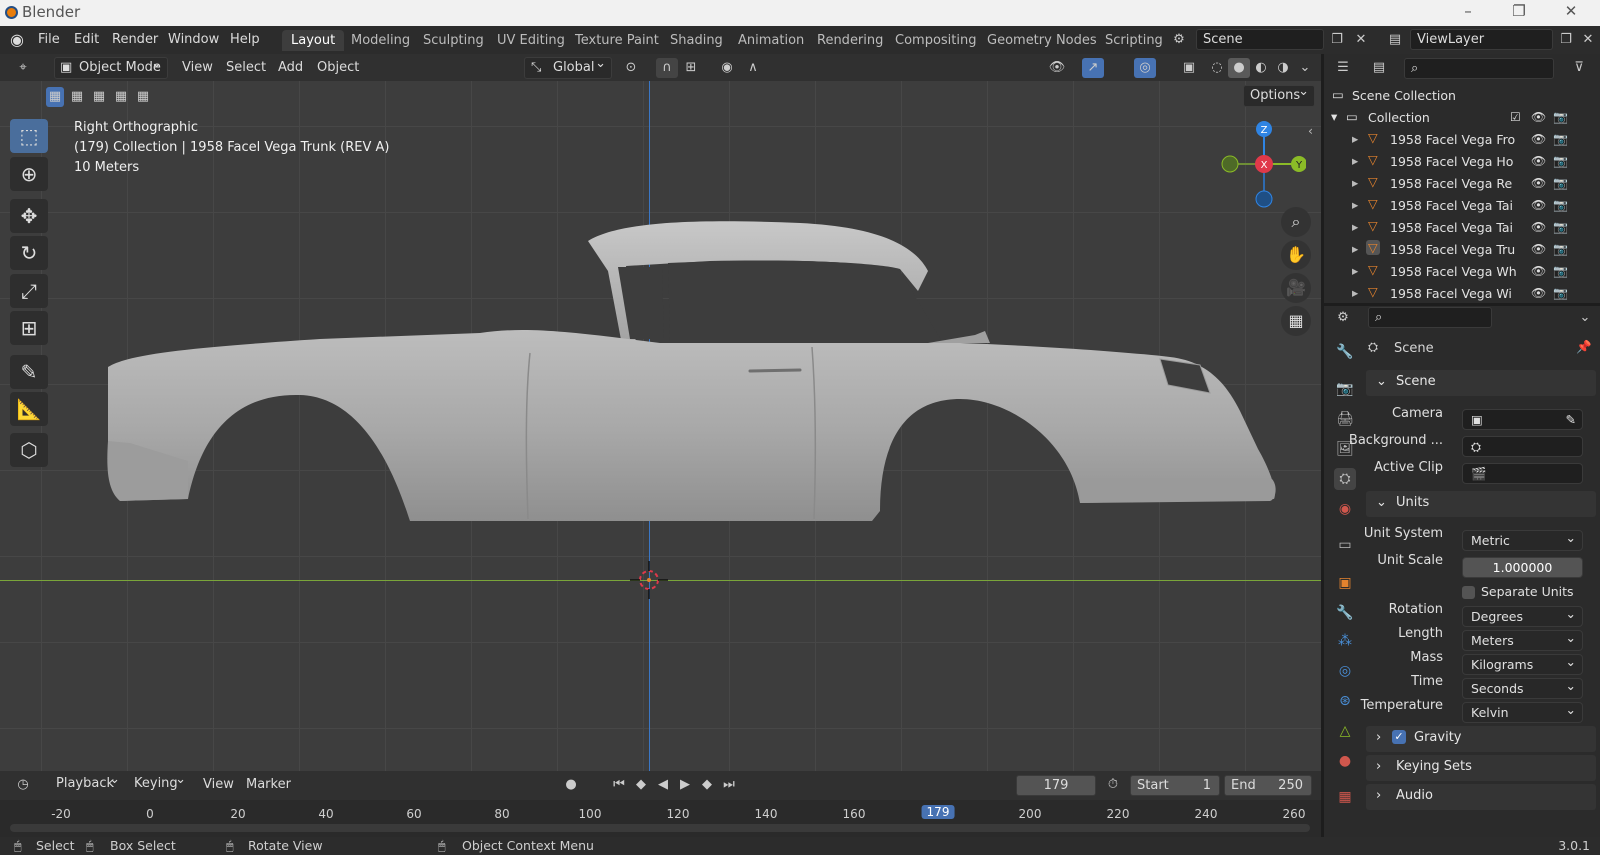 The width and height of the screenshot is (1600, 855). What do you see at coordinates (1268, 785) in the screenshot?
I see `end-frame-field: End 250` at bounding box center [1268, 785].